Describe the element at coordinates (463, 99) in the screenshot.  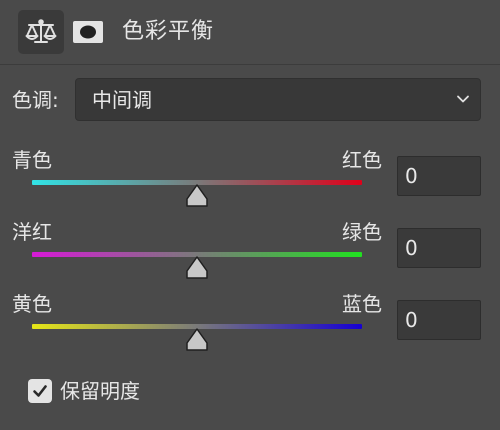
I see `chevron-down-icon` at that location.